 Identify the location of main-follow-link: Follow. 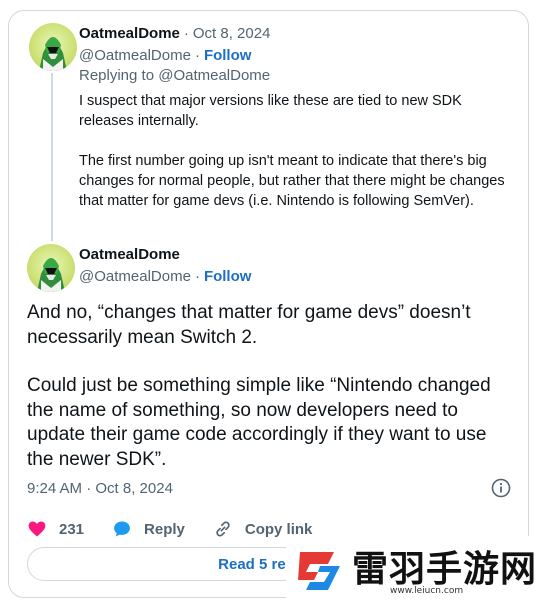
(228, 276).